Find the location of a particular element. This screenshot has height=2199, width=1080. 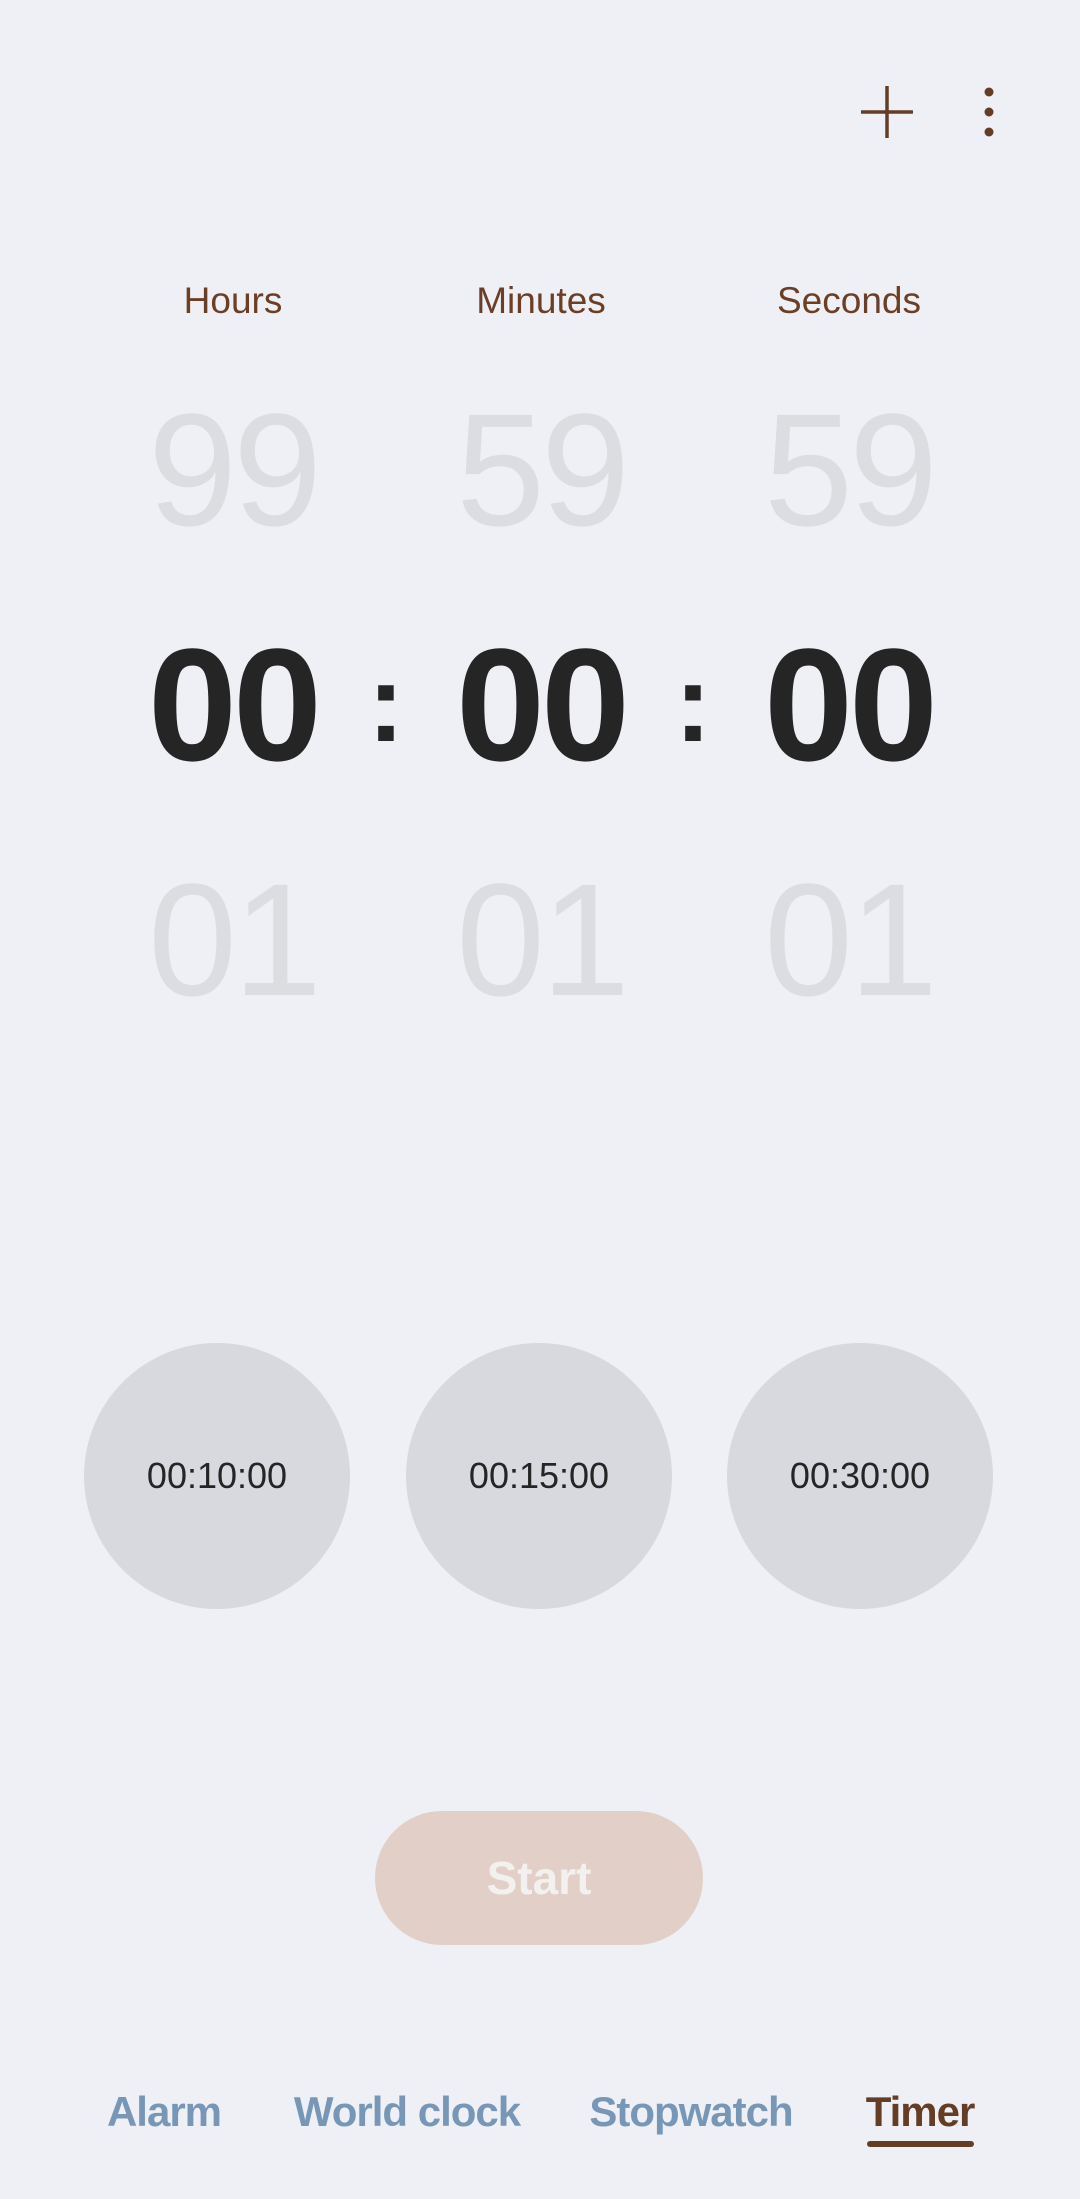

start-button: Start is located at coordinates (539, 1878).